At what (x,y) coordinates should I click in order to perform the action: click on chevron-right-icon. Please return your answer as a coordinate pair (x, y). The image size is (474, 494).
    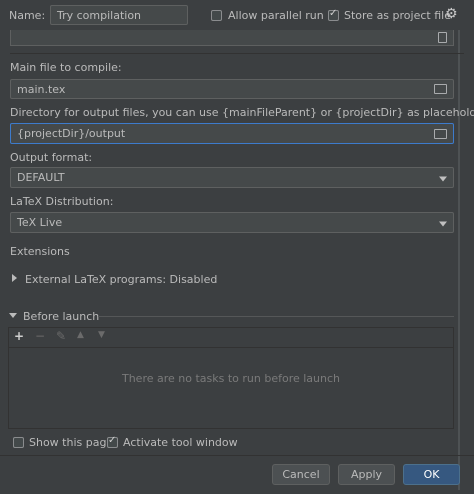
    Looking at the image, I should click on (14, 278).